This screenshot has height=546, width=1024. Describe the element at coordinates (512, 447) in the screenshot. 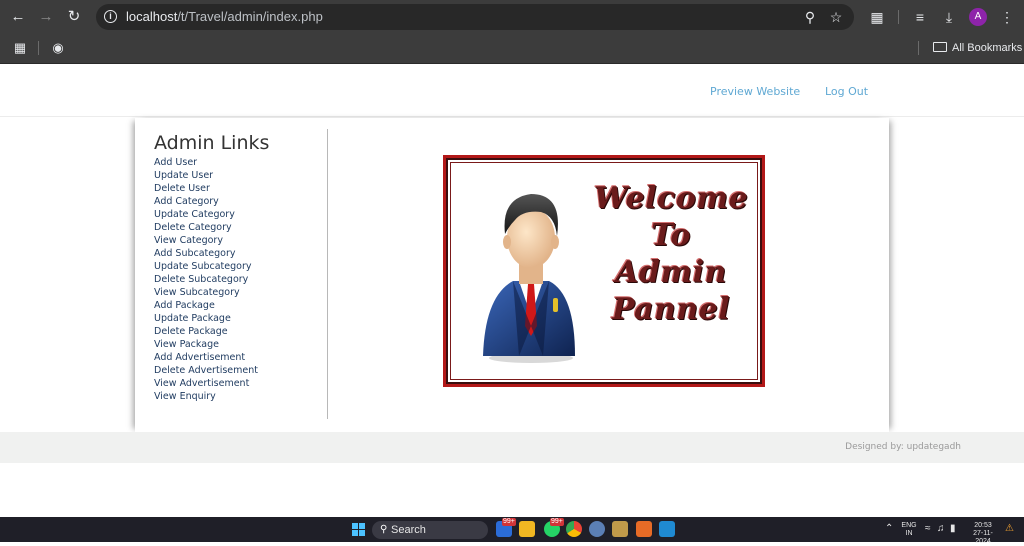

I see `site-footer: Designed by: updategadh` at that location.